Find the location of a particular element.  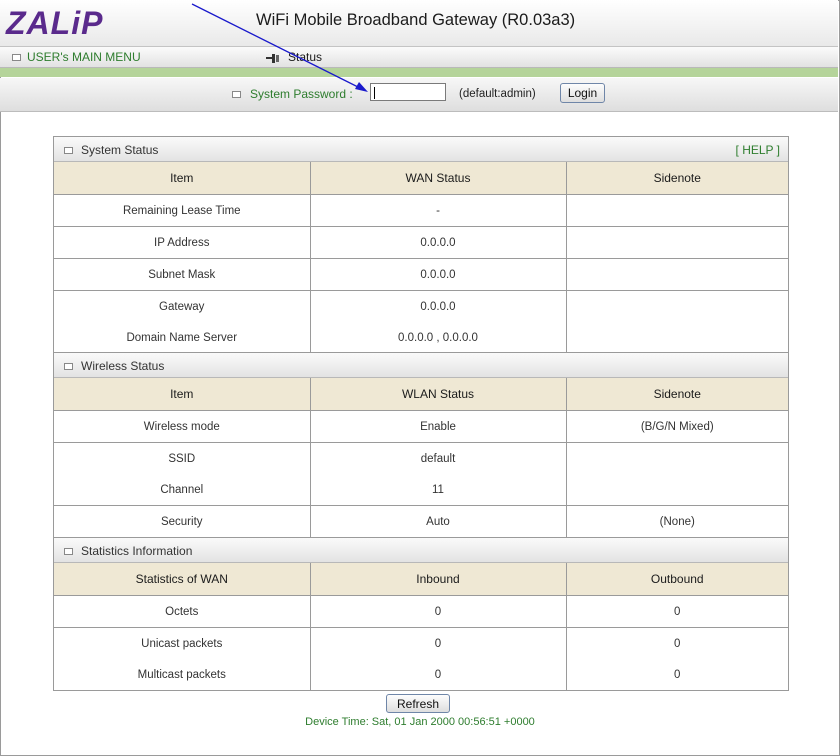

row-value: 11 is located at coordinates (438, 490).